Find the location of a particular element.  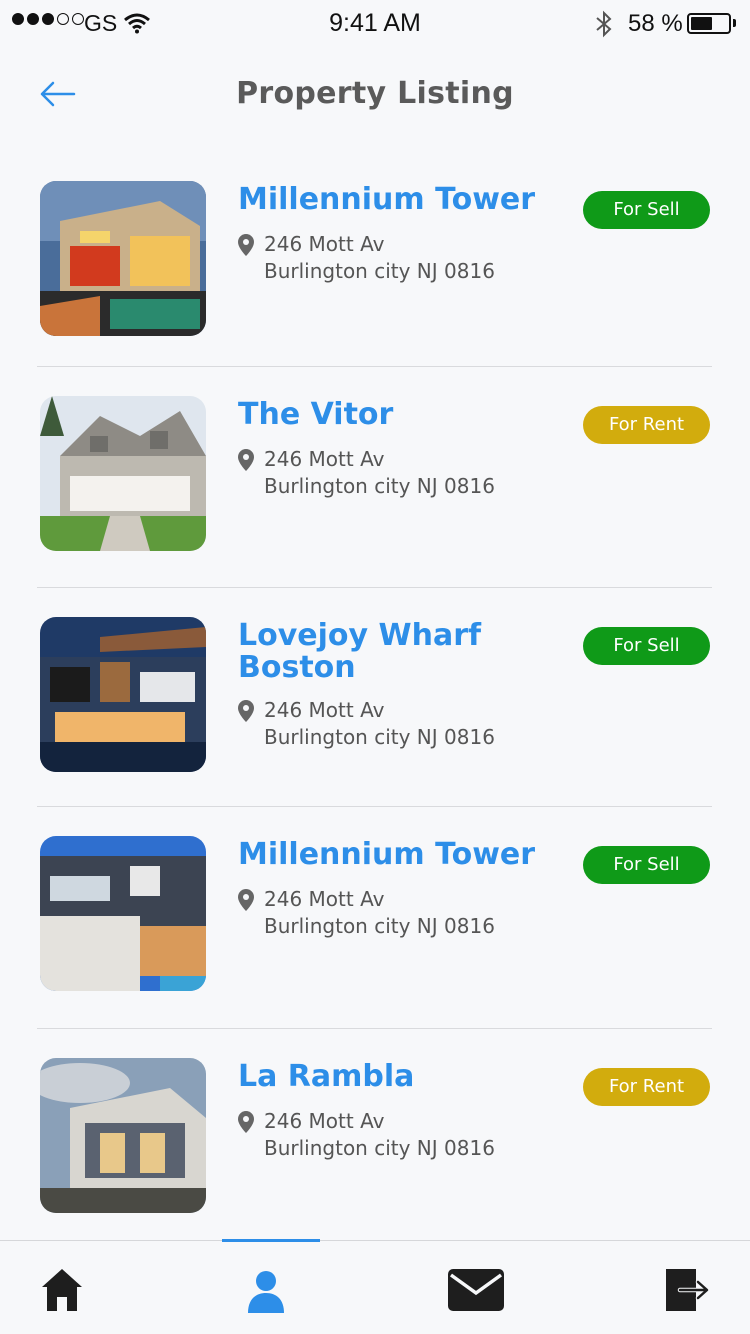

home-icon is located at coordinates (62, 1290).